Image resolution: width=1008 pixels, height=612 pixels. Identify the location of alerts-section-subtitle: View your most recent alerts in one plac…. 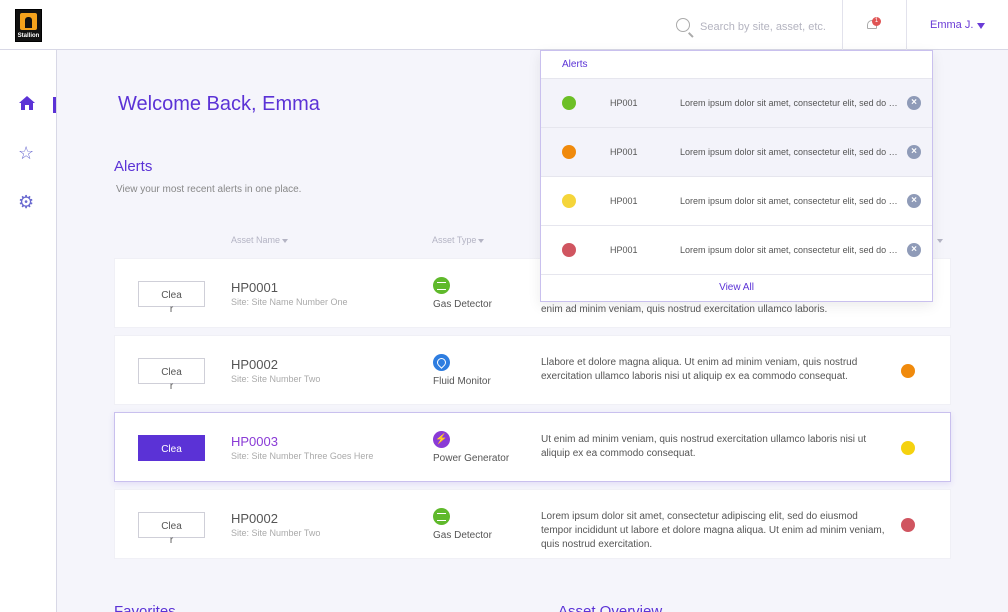
(209, 189).